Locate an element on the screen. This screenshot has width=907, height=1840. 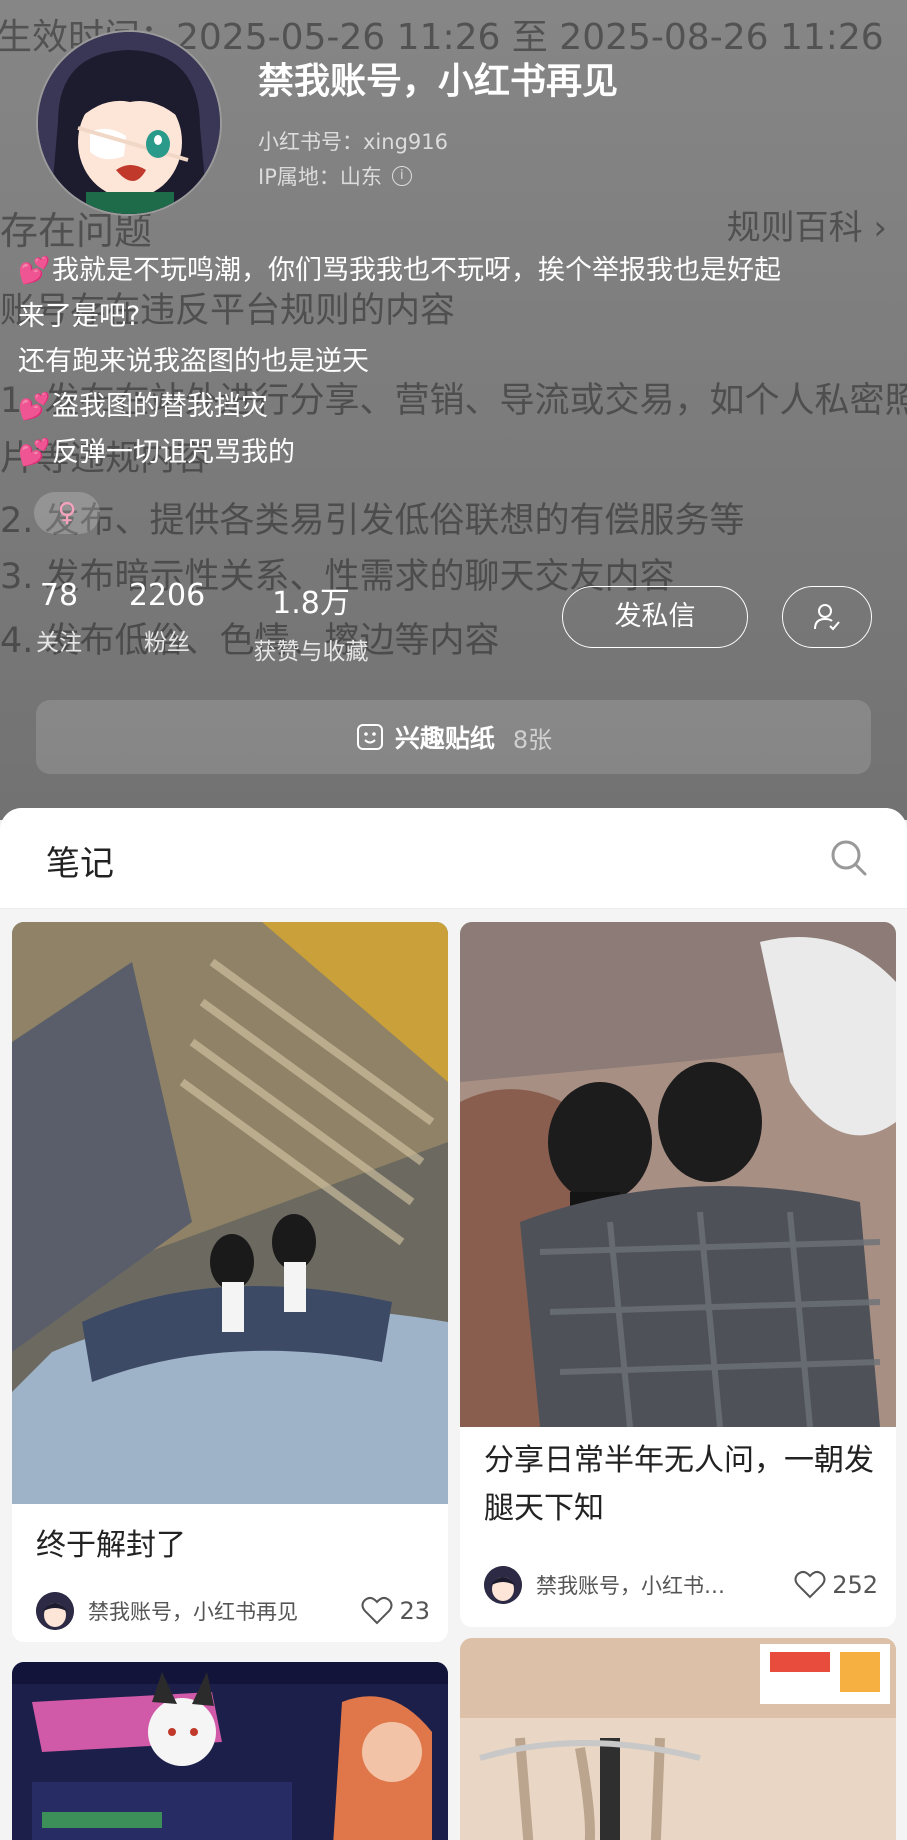
note-title: 终于解封了 is located at coordinates (111, 1545).